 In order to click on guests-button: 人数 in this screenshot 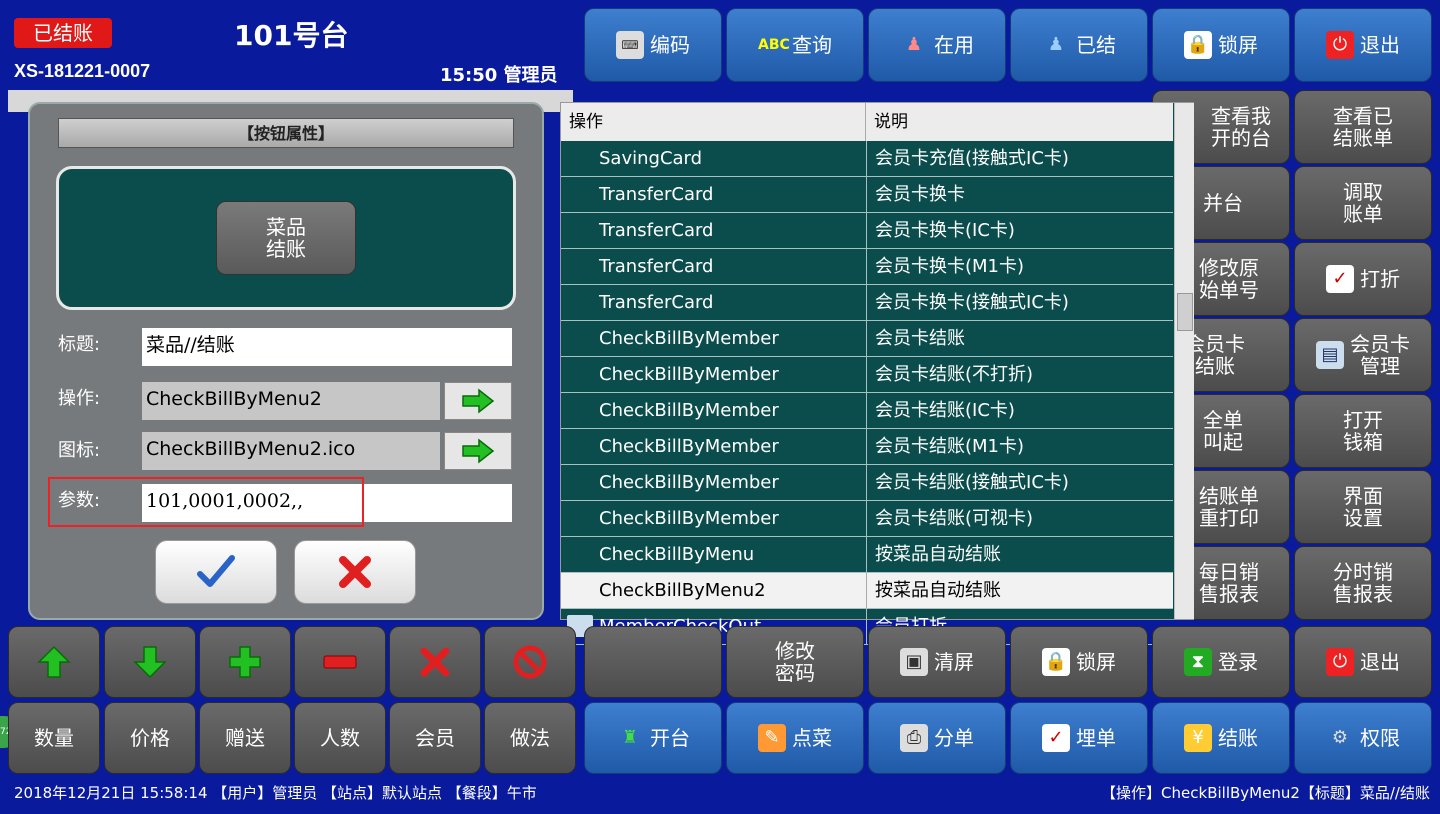, I will do `click(340, 738)`.